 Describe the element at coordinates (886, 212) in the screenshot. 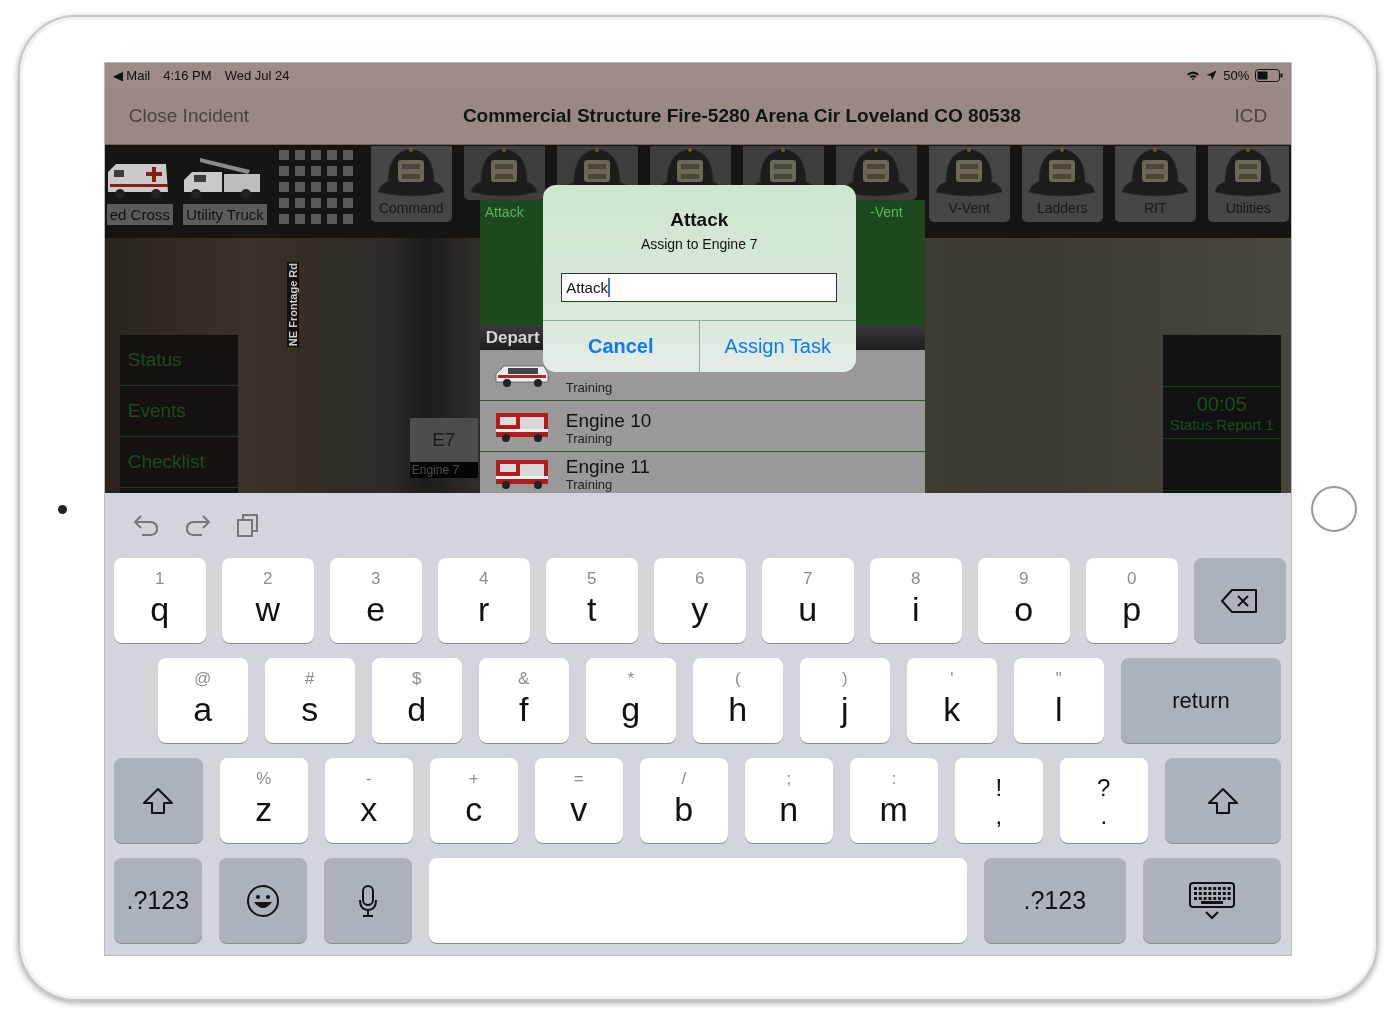

I see `task-label: -Vent` at that location.